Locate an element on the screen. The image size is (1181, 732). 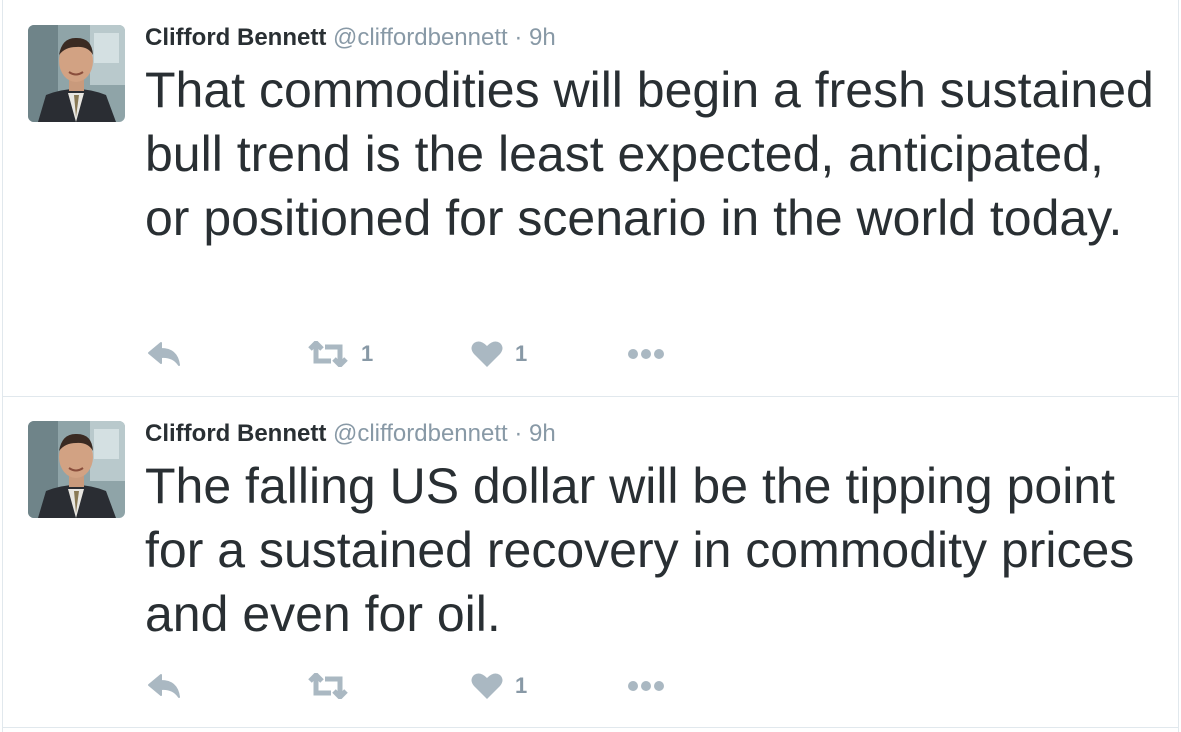
retweet-button: 1 is located at coordinates (340, 354).